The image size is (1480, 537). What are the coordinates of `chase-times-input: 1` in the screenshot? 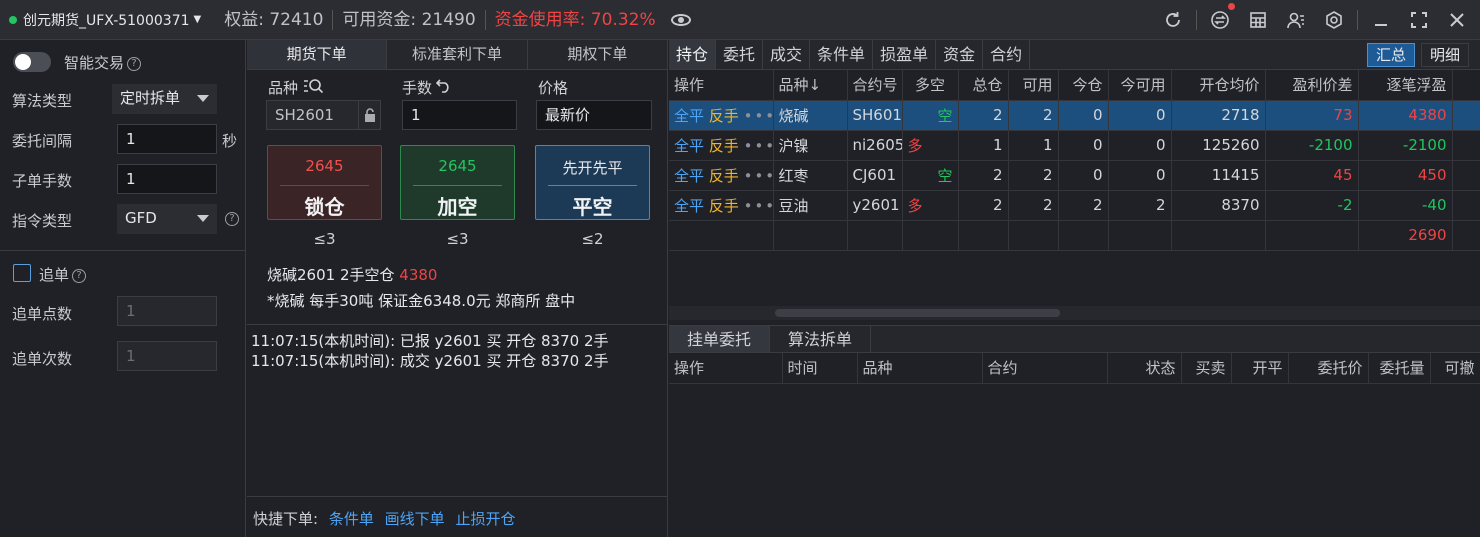 It's located at (167, 356).